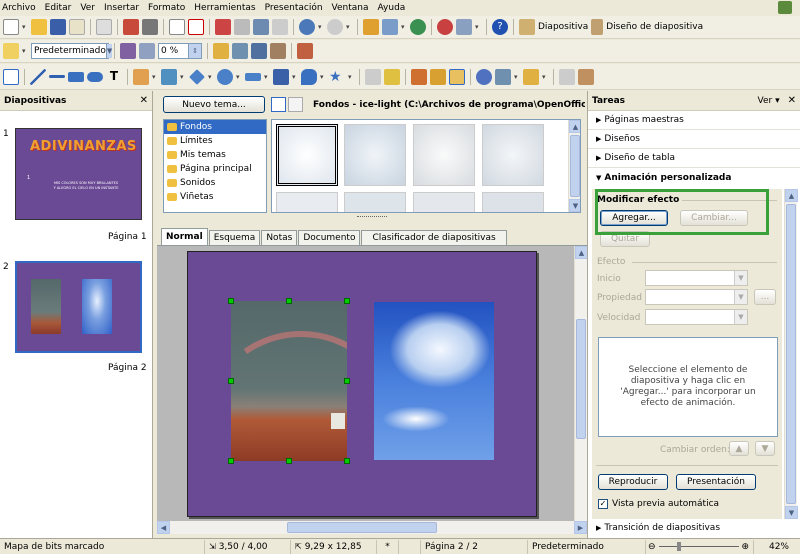  I want to click on arrow-line-icon, so click(57, 76).